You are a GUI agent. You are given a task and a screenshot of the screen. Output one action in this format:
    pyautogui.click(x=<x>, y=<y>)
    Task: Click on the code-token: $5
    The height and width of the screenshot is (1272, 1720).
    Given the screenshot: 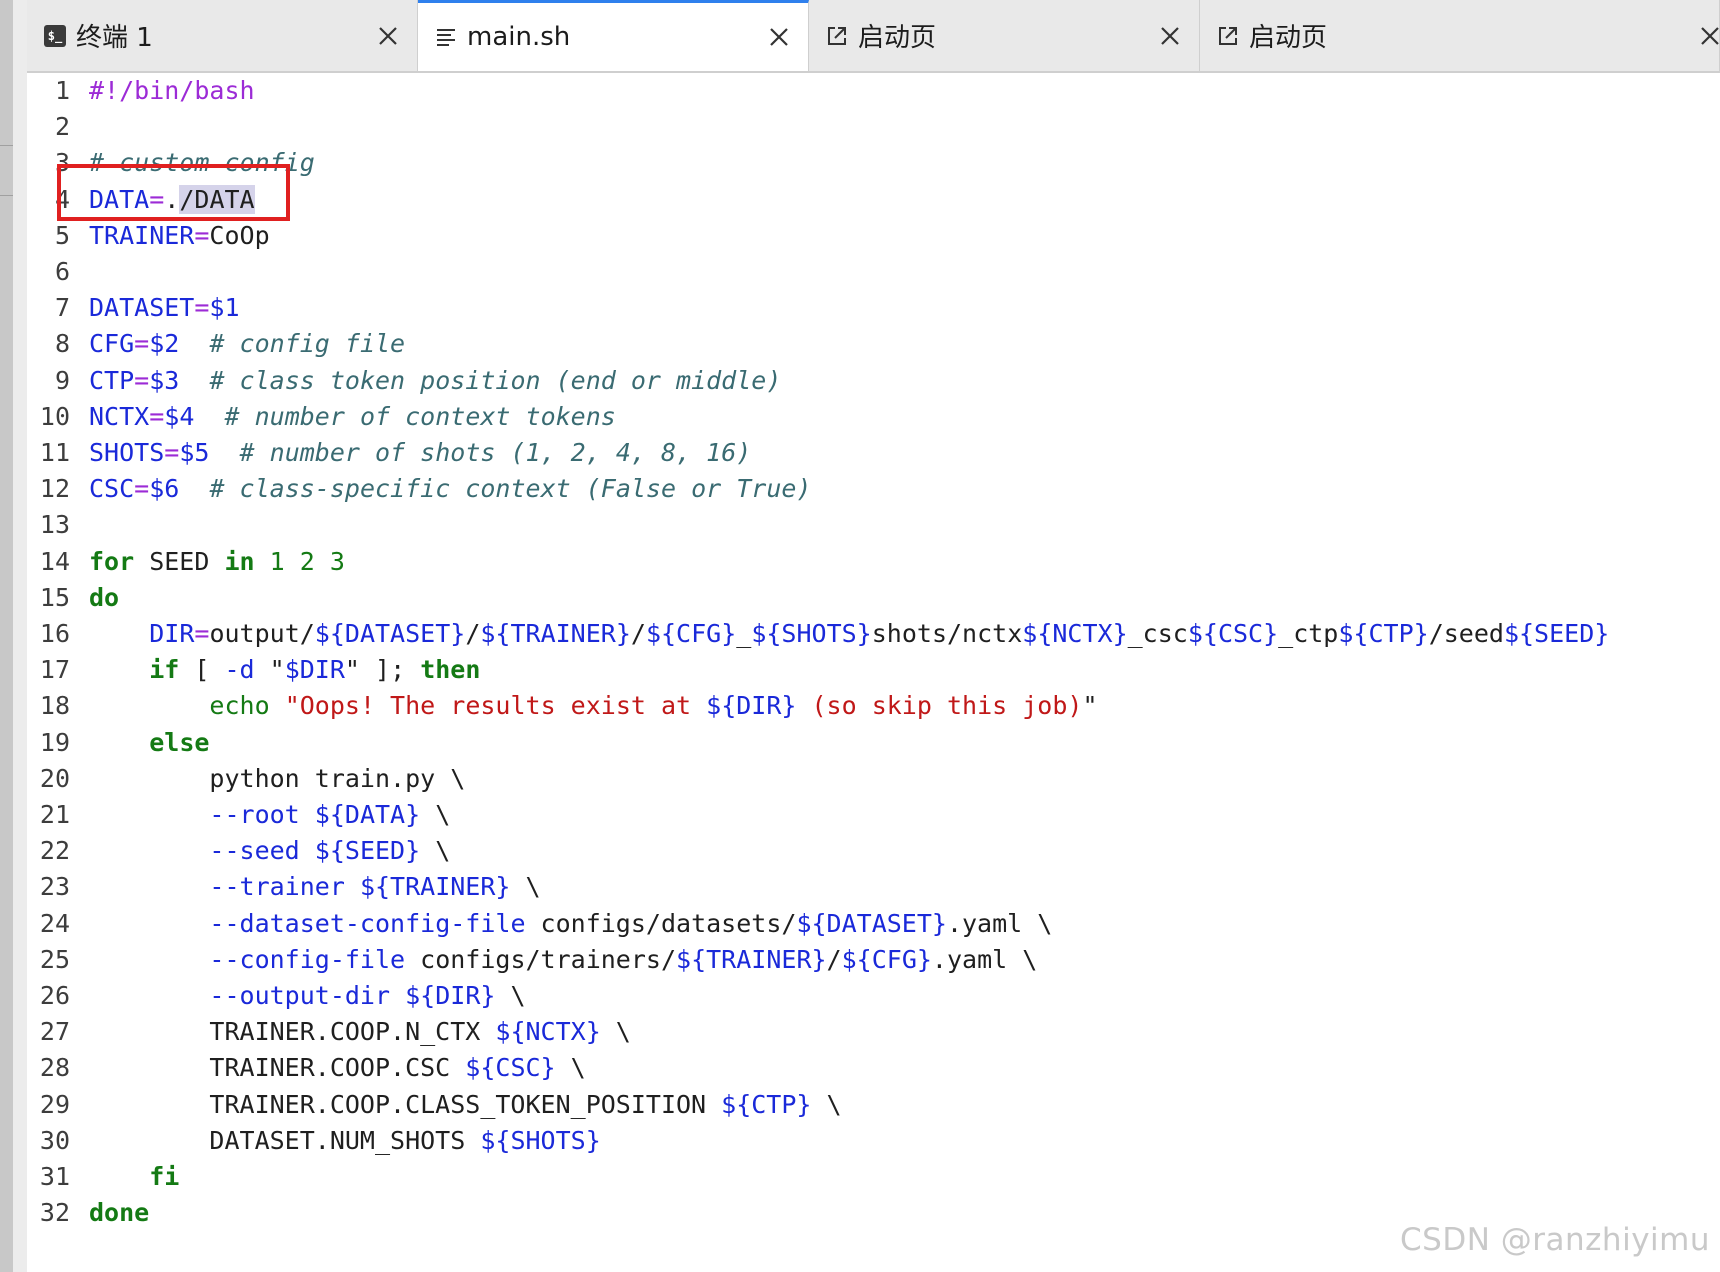 What is the action you would take?
    pyautogui.click(x=194, y=452)
    